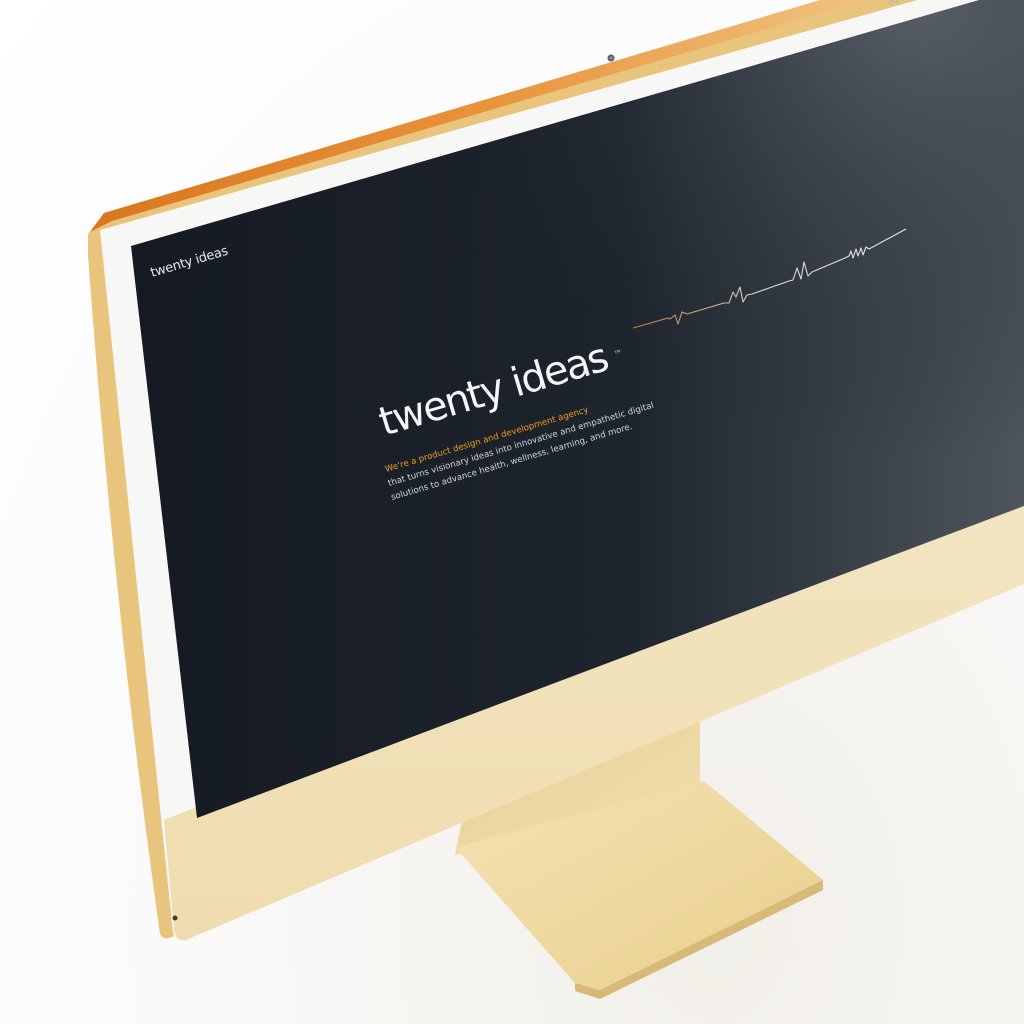  I want to click on power-button, so click(175, 918).